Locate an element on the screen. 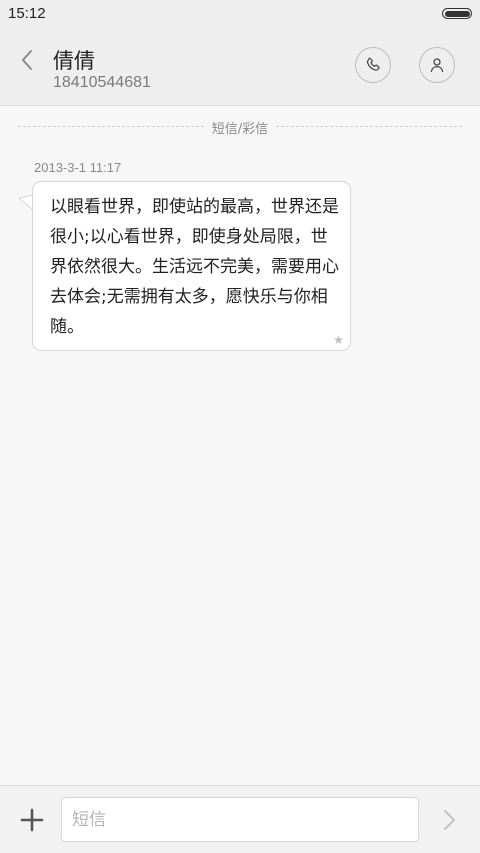 The width and height of the screenshot is (480, 853). plus-icon is located at coordinates (32, 820).